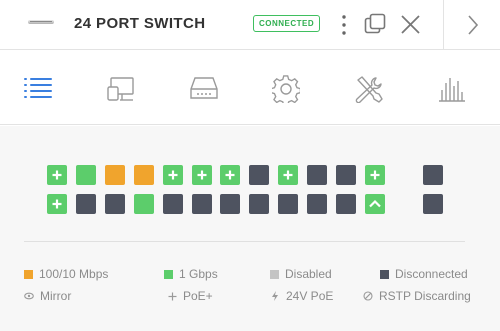 This screenshot has width=500, height=331. What do you see at coordinates (274, 274) in the screenshot?
I see `legend-swatch-gray` at bounding box center [274, 274].